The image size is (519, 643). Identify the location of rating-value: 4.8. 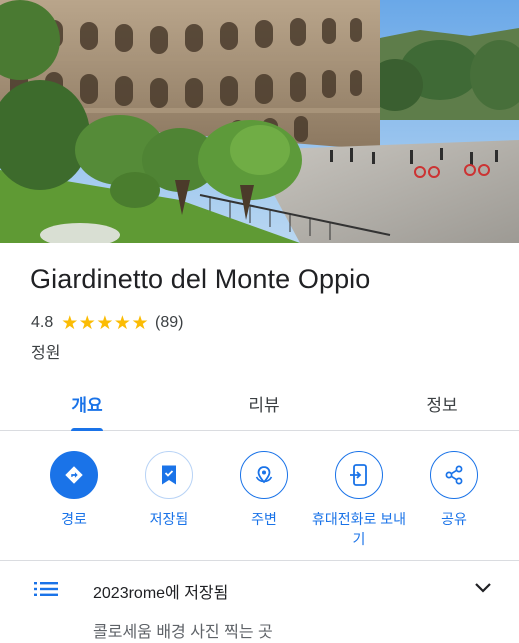
(42, 322).